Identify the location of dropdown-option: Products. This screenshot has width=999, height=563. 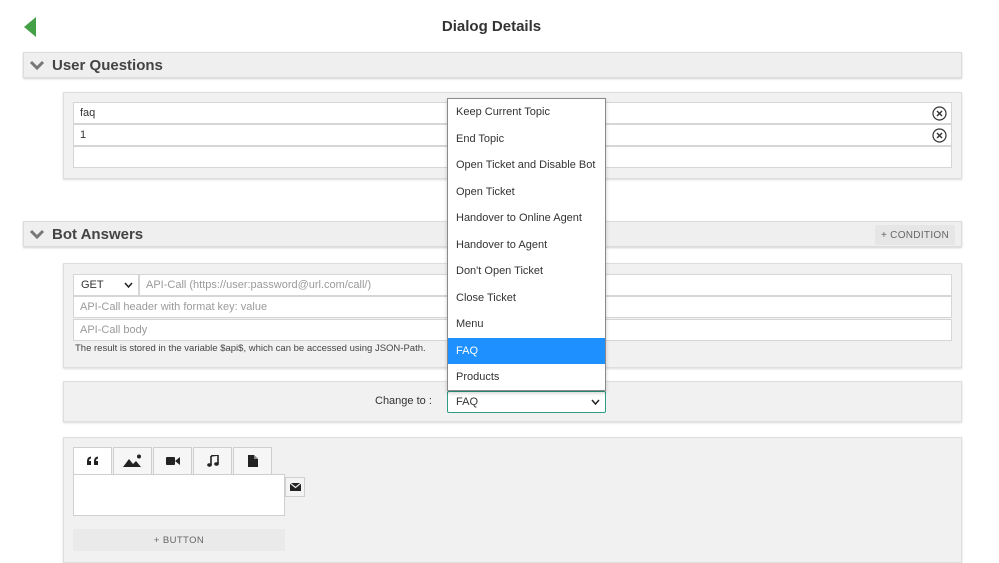
(526, 377).